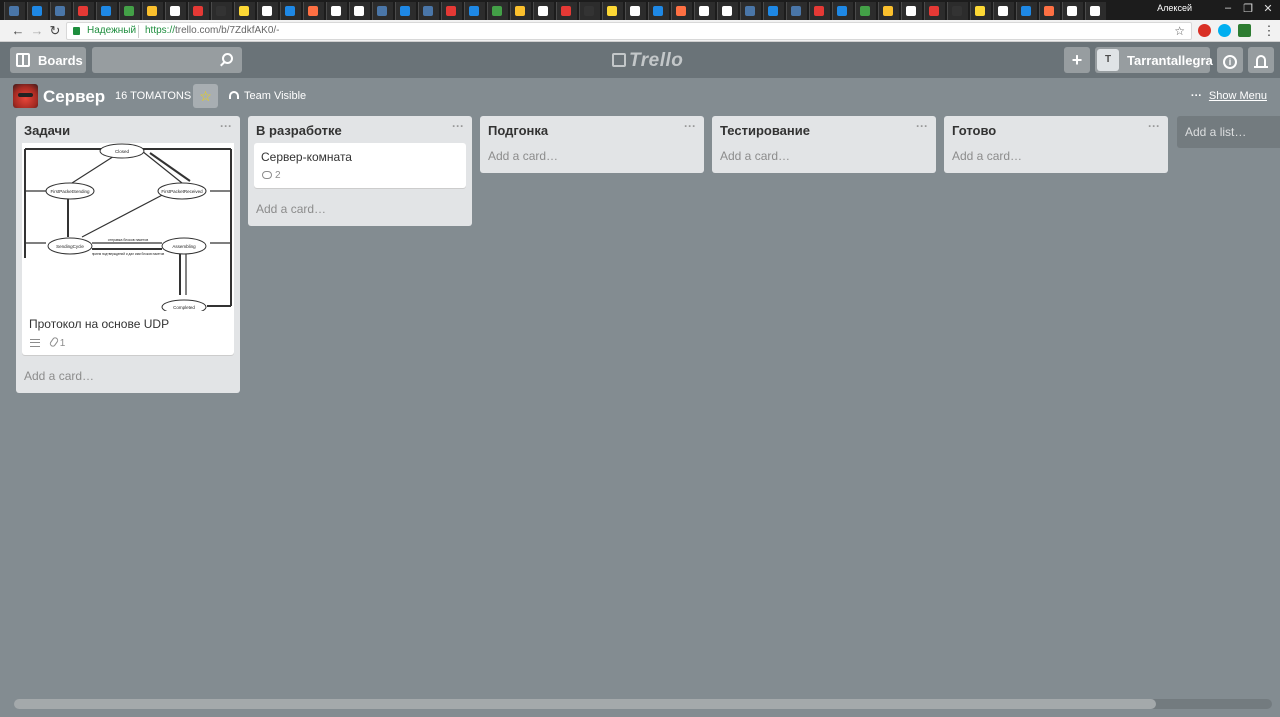 This screenshot has height=717, width=1280. I want to click on list-title: Задачи, so click(47, 130).